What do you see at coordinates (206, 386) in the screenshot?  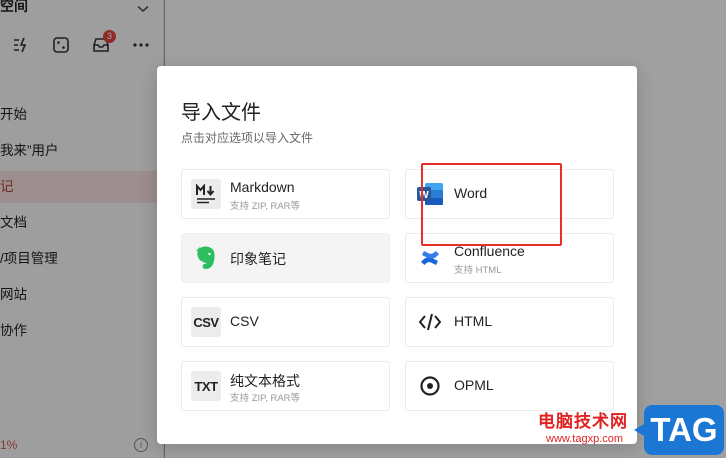 I see `txt-icon: TXT` at bounding box center [206, 386].